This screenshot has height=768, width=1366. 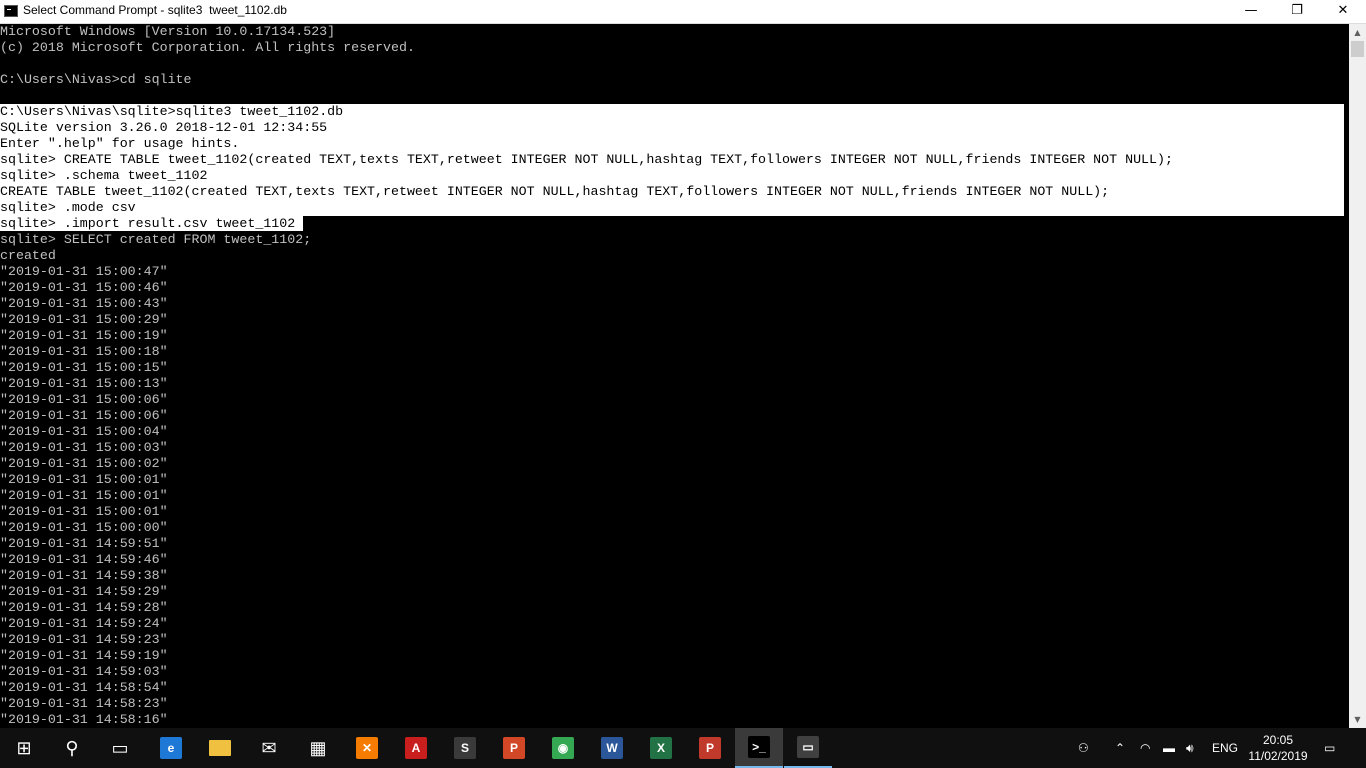 I want to click on search-taskbar-button: ⚲, so click(x=72, y=748).